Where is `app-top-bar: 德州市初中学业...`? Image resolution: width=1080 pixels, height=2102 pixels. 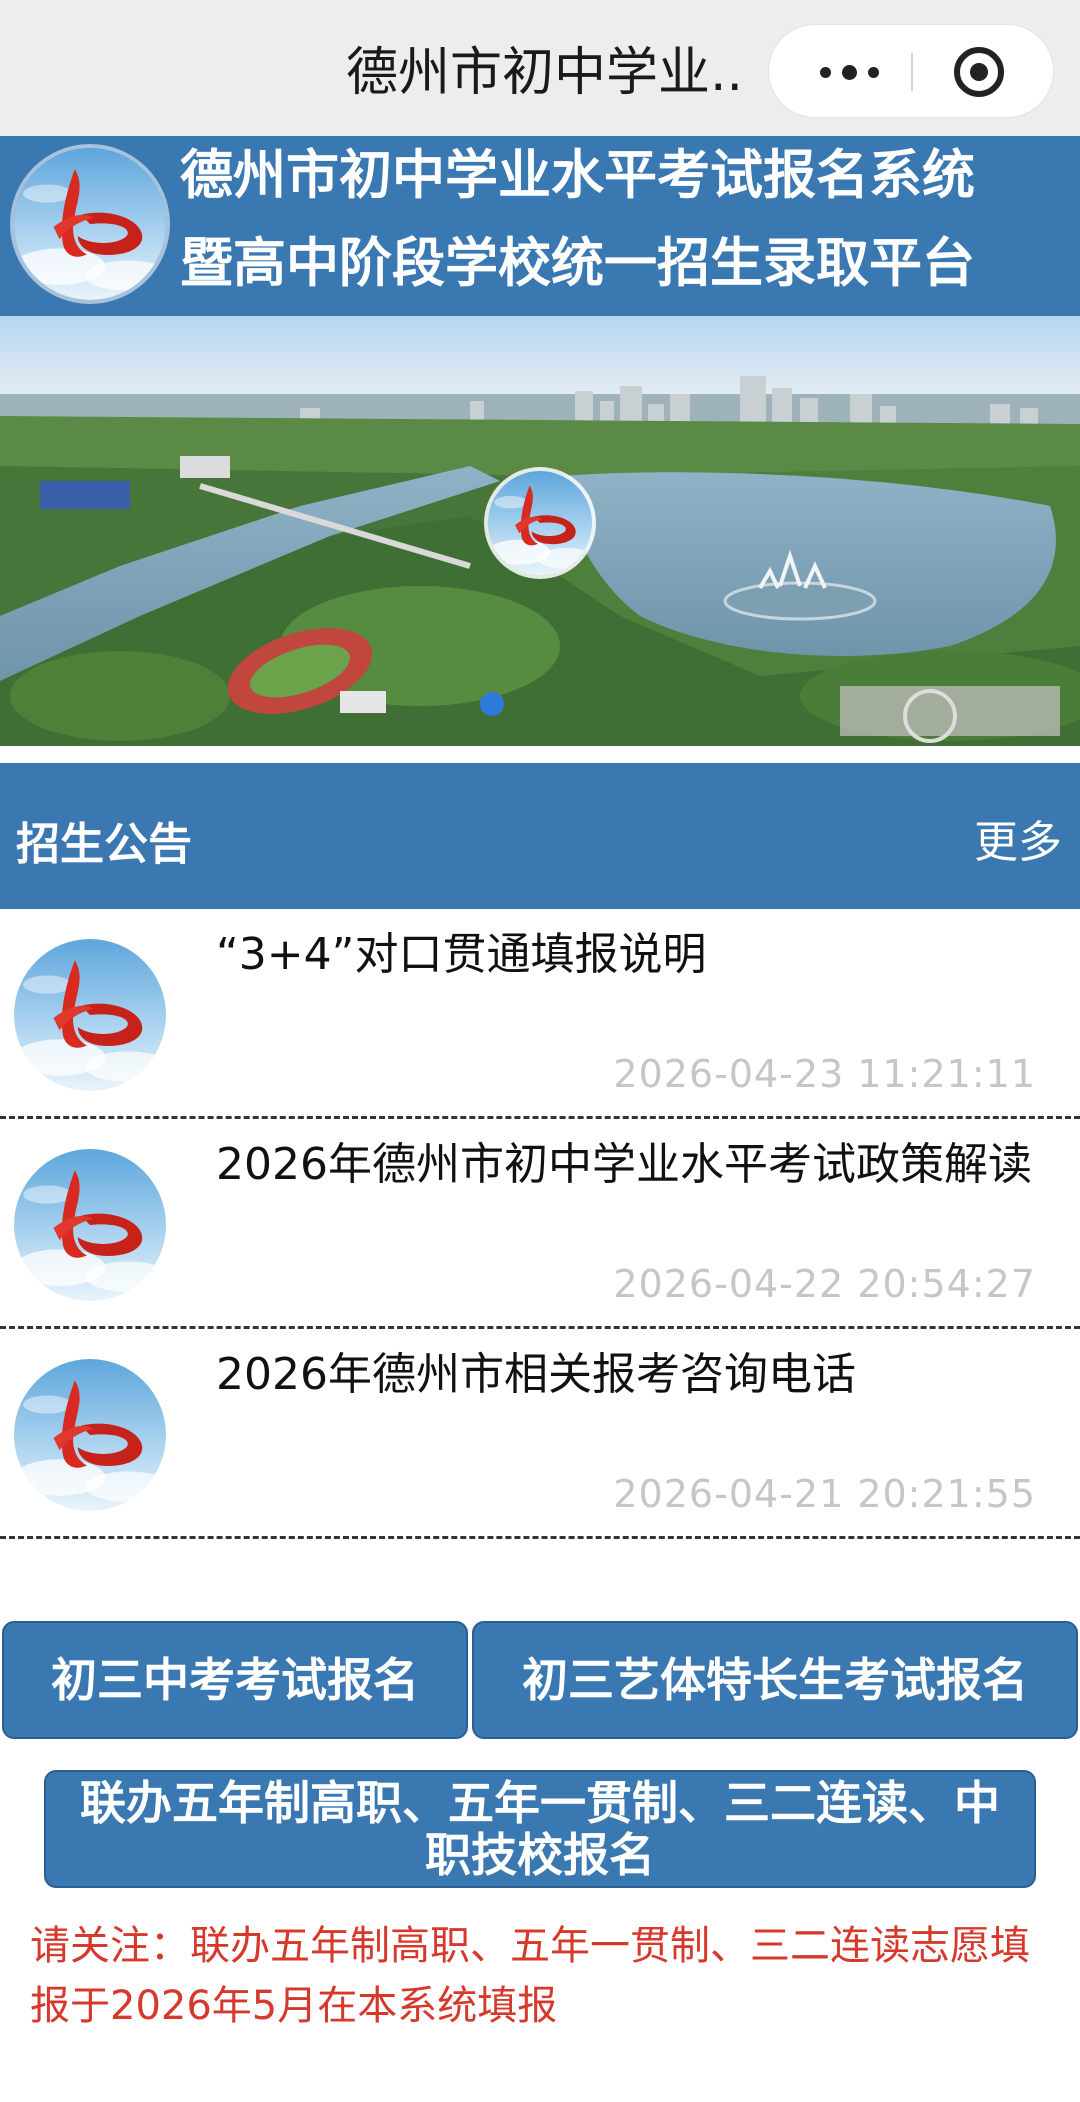 app-top-bar: 德州市初中学业... is located at coordinates (540, 68).